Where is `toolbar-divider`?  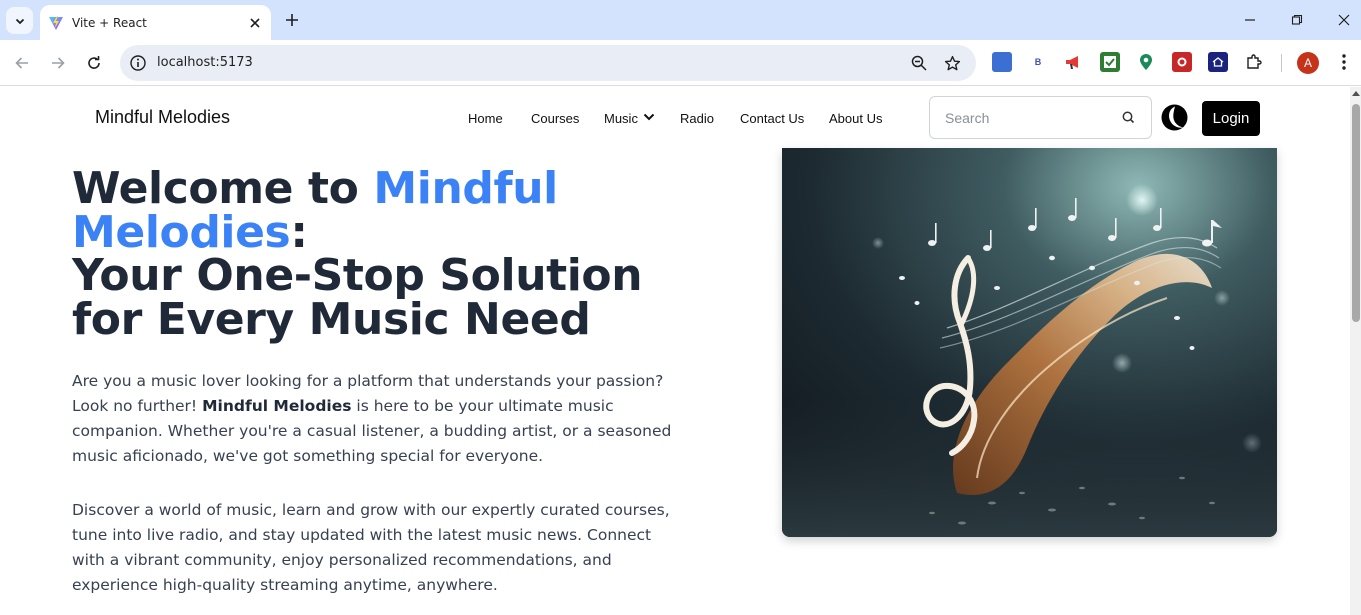
toolbar-divider is located at coordinates (1281, 63).